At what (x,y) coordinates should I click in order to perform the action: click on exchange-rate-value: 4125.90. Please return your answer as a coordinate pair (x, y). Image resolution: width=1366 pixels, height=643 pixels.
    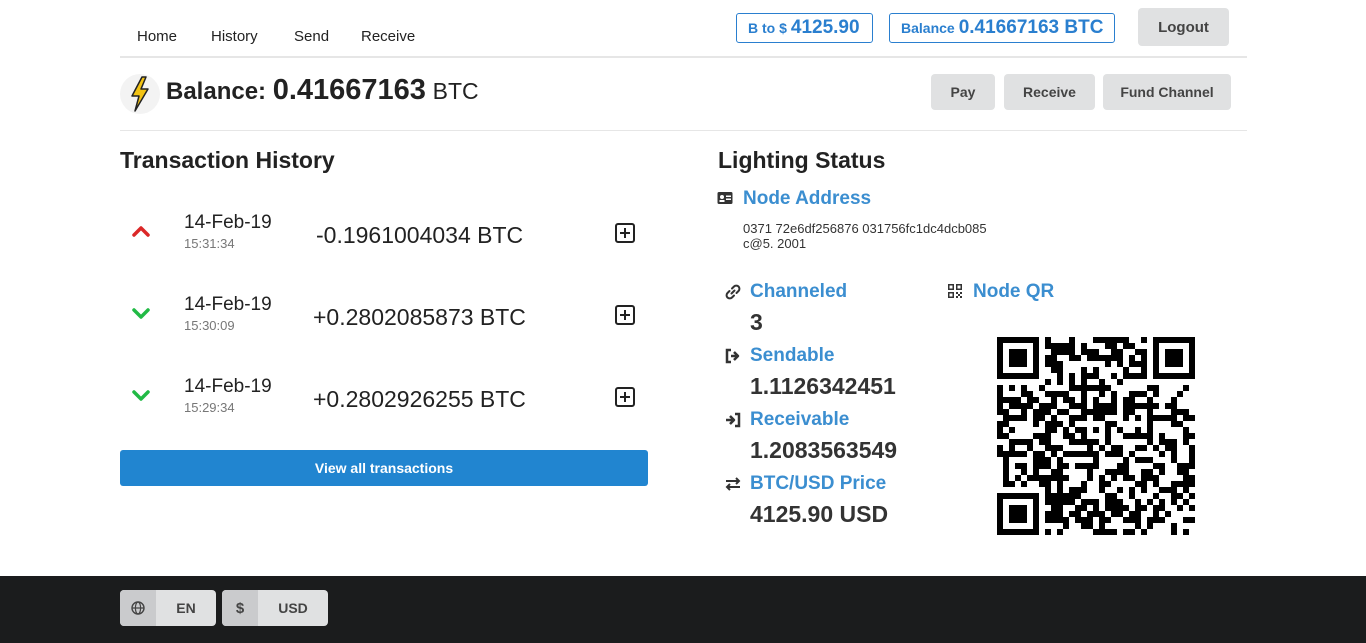
    Looking at the image, I should click on (825, 27).